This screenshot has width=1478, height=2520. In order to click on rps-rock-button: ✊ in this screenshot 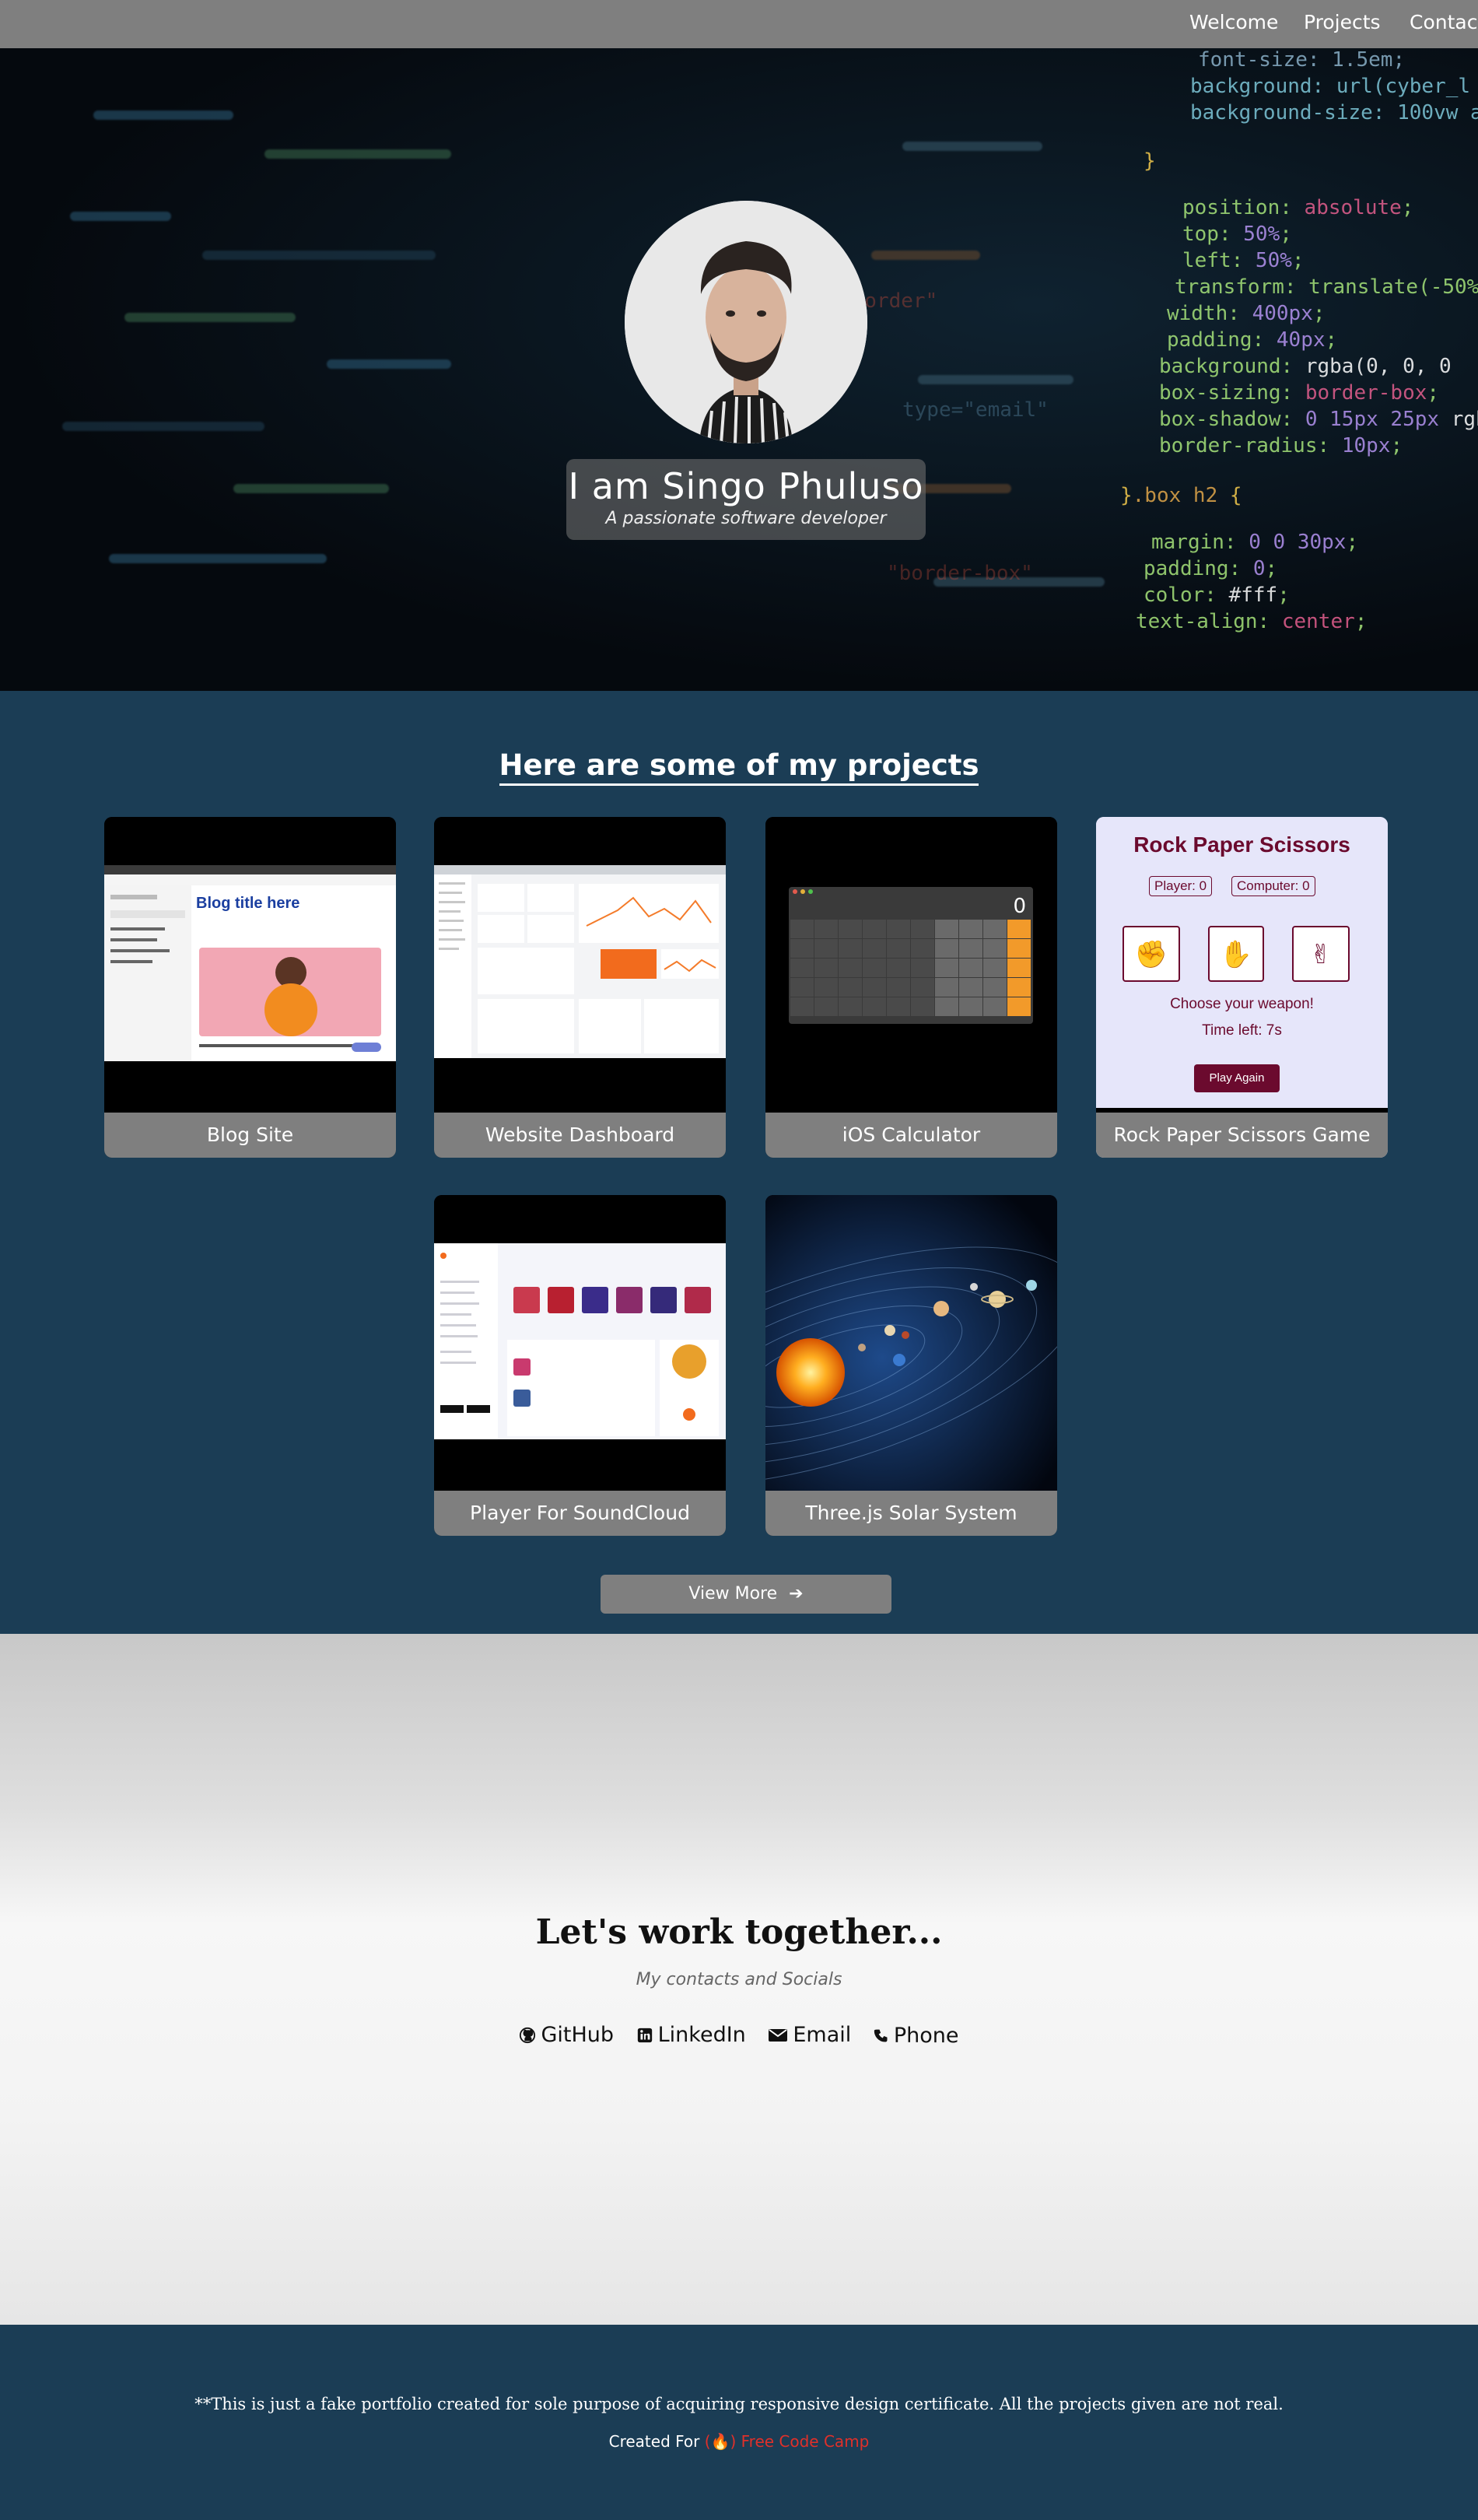, I will do `click(1151, 954)`.